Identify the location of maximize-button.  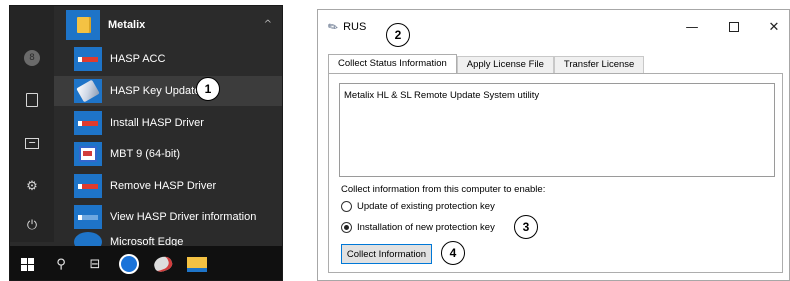
(734, 27).